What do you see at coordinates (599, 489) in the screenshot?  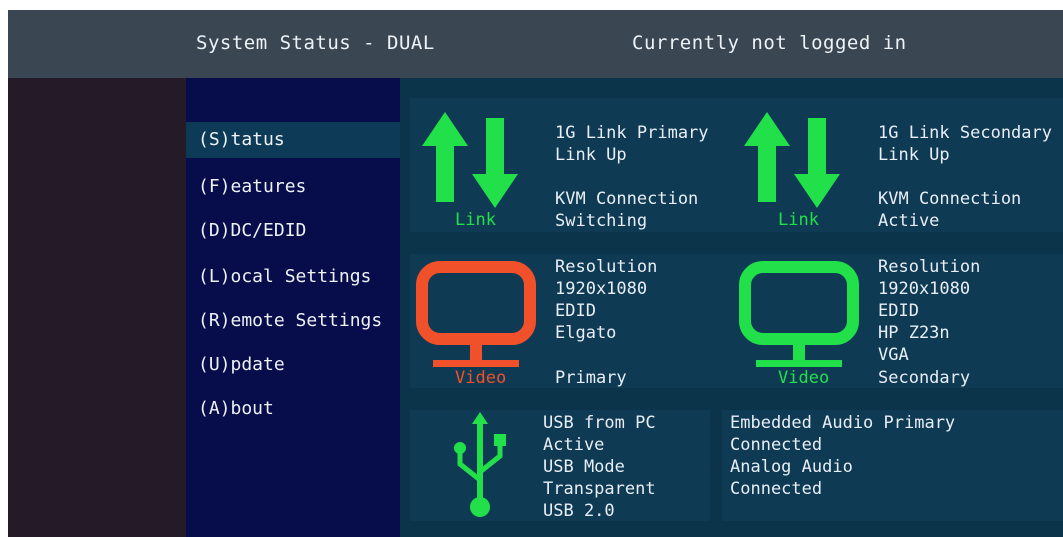 I see `usb-line: Transparent` at bounding box center [599, 489].